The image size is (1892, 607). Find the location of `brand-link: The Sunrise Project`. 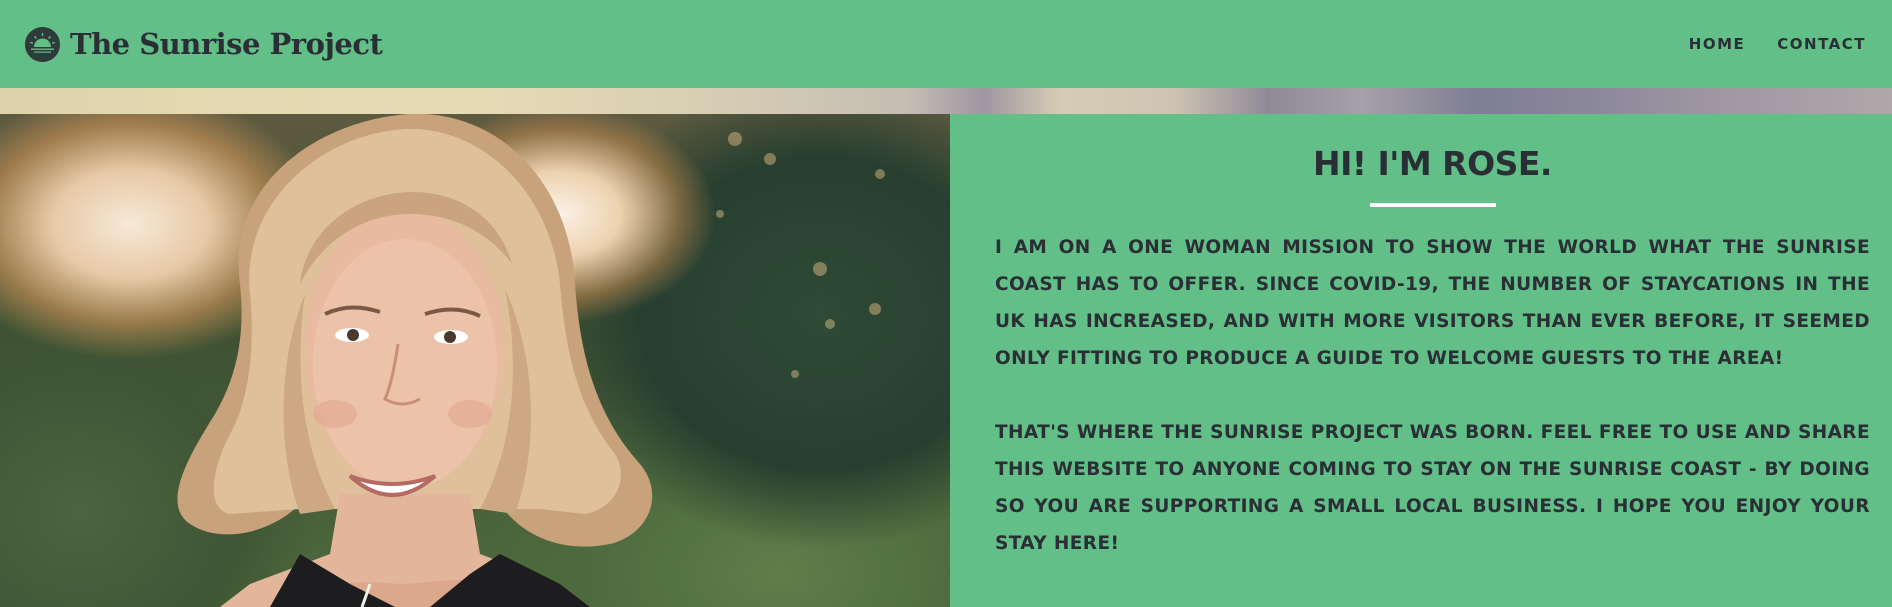

brand-link: The Sunrise Project is located at coordinates (204, 44).